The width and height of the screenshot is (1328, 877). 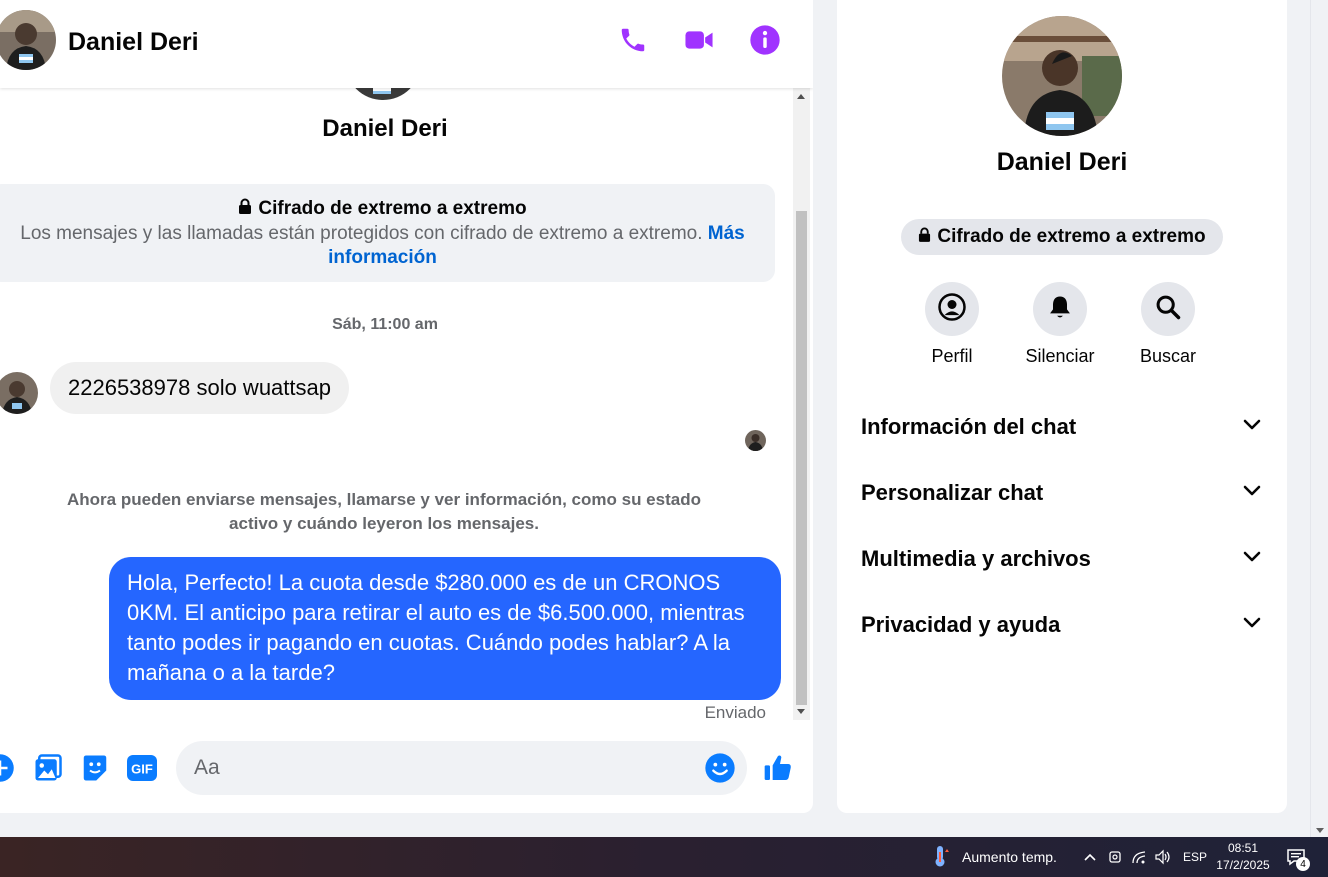 I want to click on plus-icon, so click(x=8, y=768).